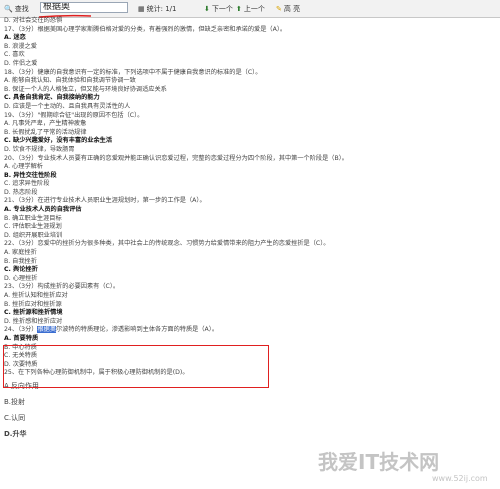  What do you see at coordinates (136, 366) in the screenshot?
I see `annotation-box` at bounding box center [136, 366].